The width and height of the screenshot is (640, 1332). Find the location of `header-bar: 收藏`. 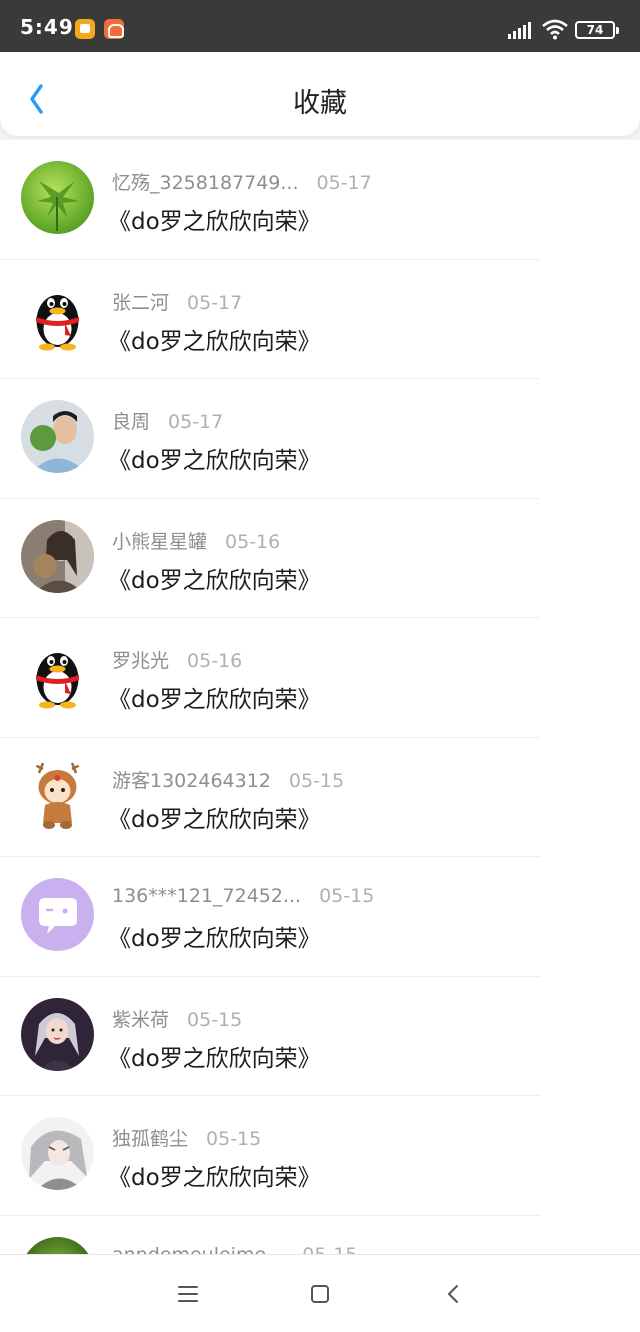

header-bar: 收藏 is located at coordinates (320, 94).